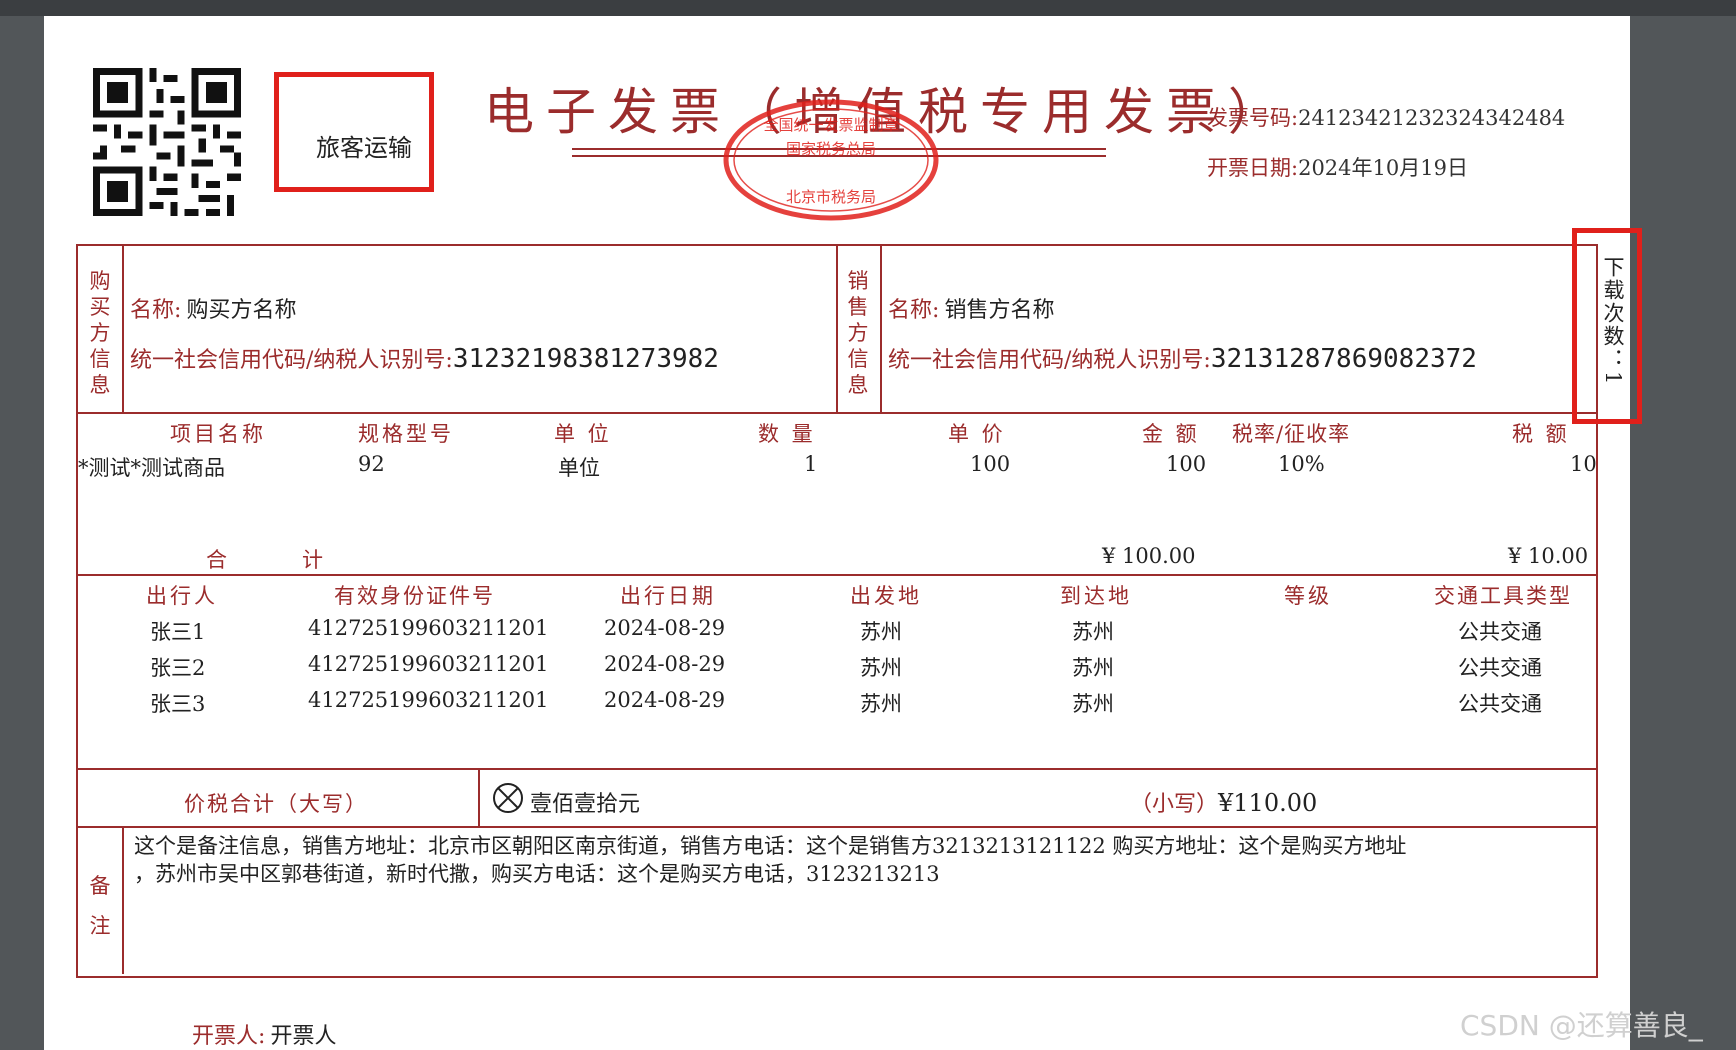 Image resolution: width=1736 pixels, height=1050 pixels. What do you see at coordinates (787, 434) in the screenshot?
I see `header-qty: 数 量` at bounding box center [787, 434].